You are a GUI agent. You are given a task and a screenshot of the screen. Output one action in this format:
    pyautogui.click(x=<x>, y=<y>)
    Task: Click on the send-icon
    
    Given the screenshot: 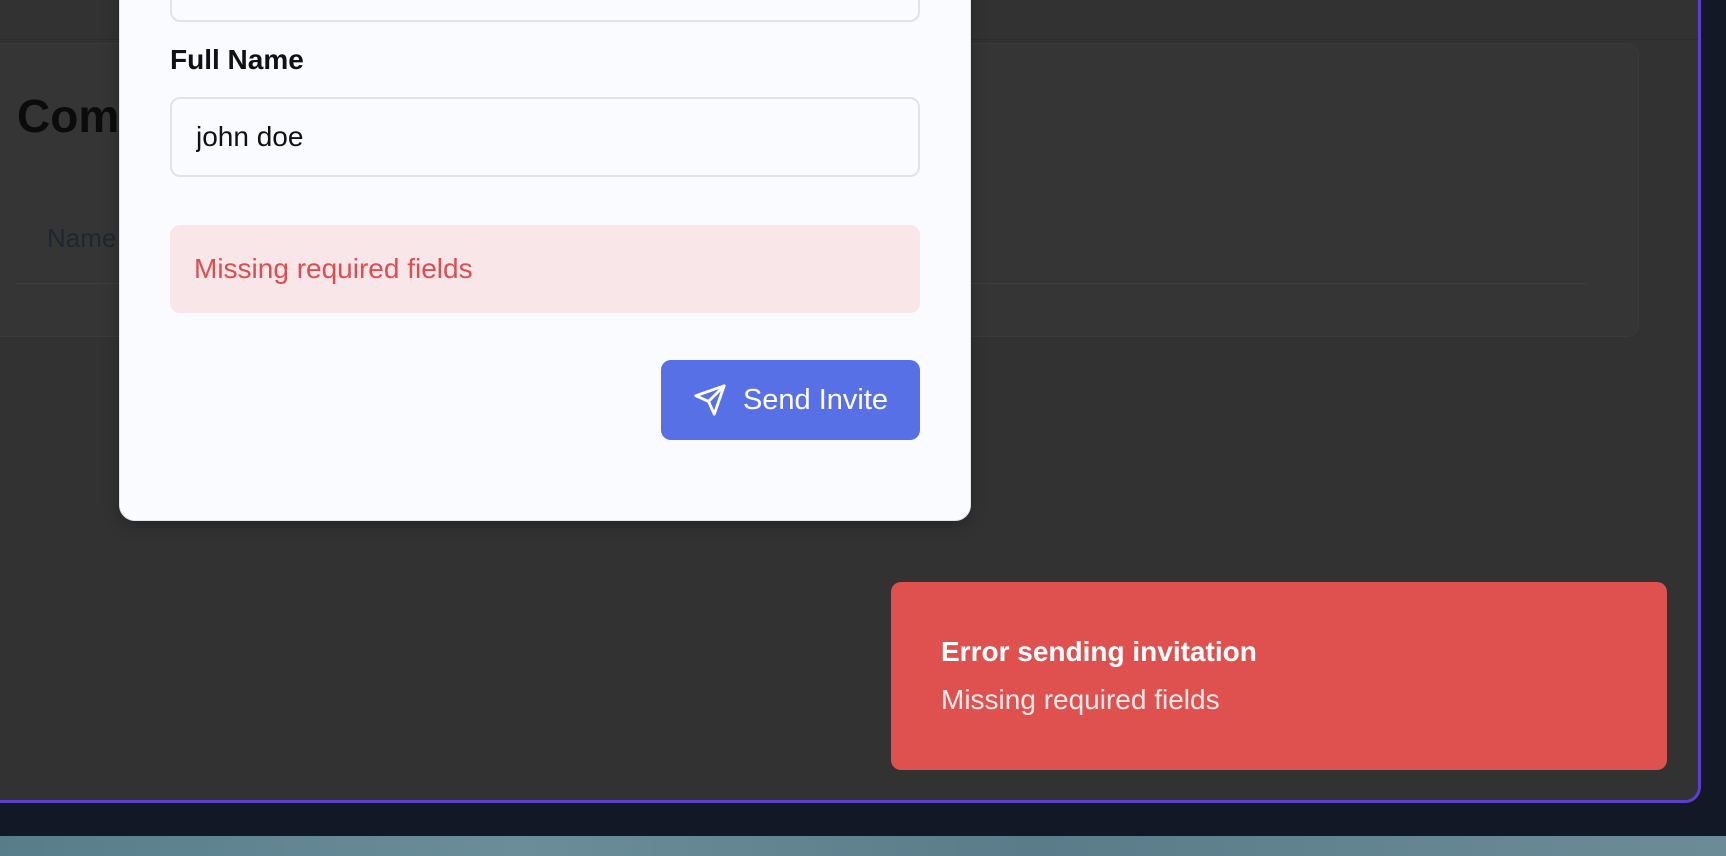 What is the action you would take?
    pyautogui.click(x=710, y=400)
    